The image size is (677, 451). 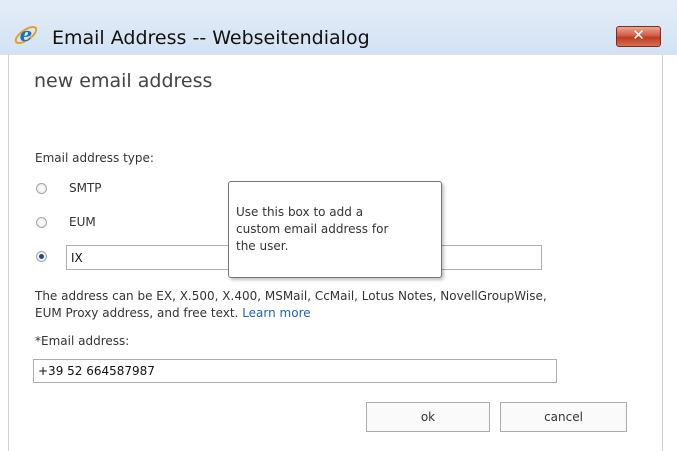 I want to click on window-title: Email Address -- Webseitendialog, so click(x=211, y=38).